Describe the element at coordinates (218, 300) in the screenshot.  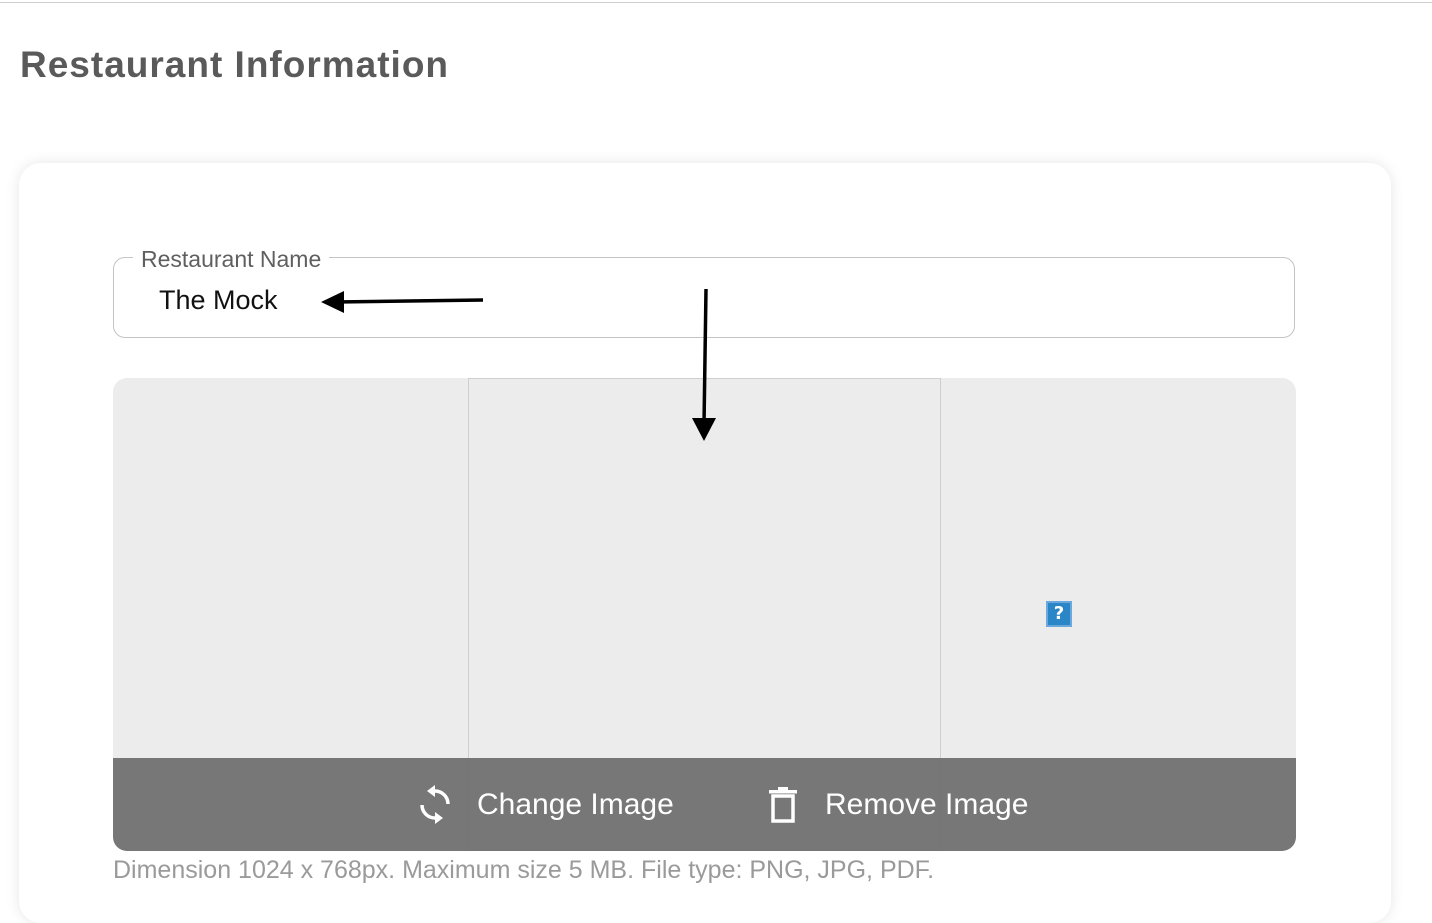
I see `restaurant-name-input: The Mock` at that location.